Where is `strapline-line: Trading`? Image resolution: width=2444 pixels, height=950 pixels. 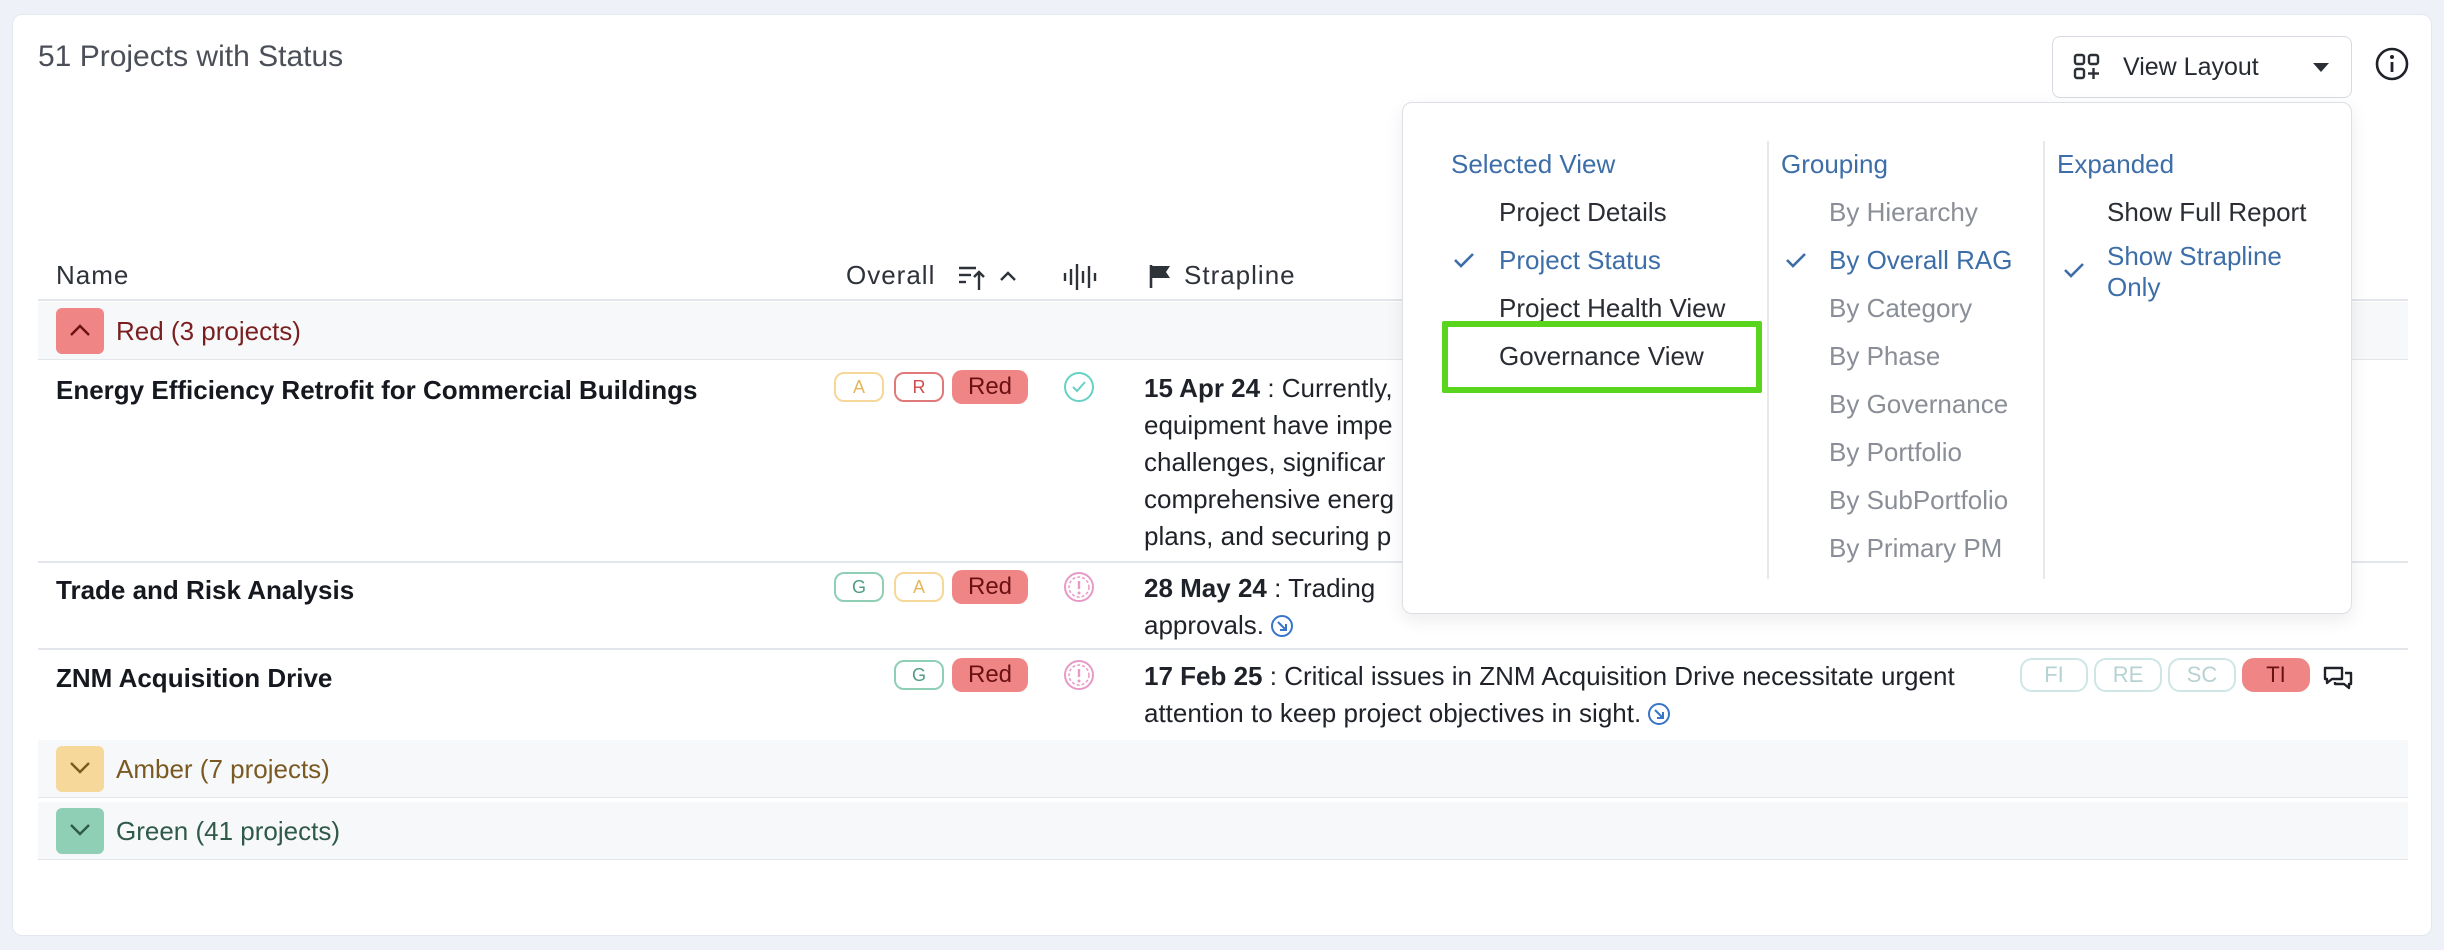
strapline-line: Trading is located at coordinates (1332, 588).